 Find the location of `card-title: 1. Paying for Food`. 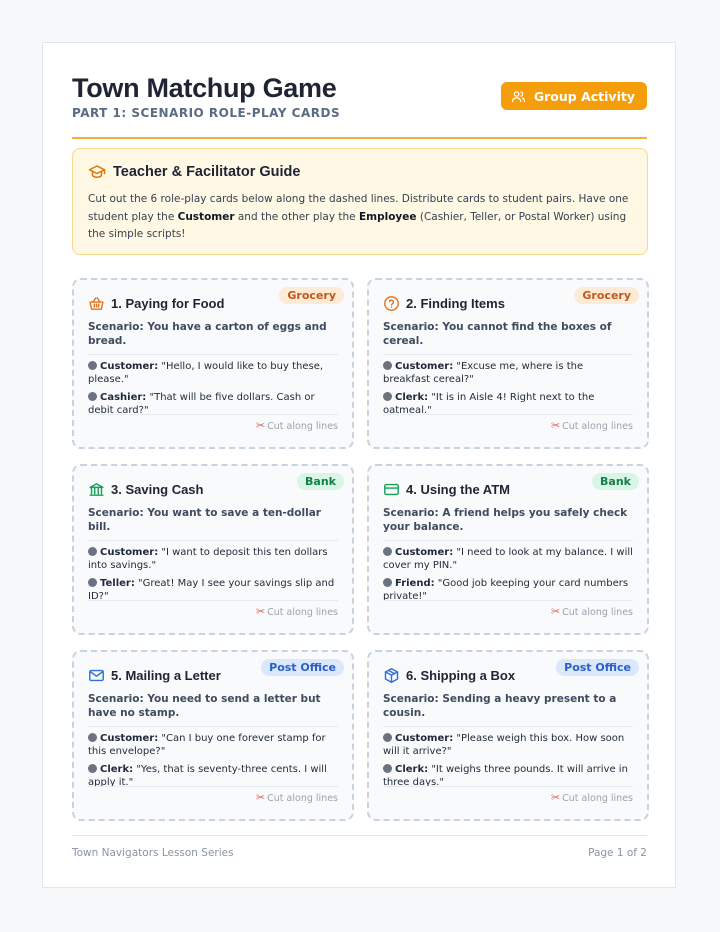

card-title: 1. Paying for Food is located at coordinates (168, 303).